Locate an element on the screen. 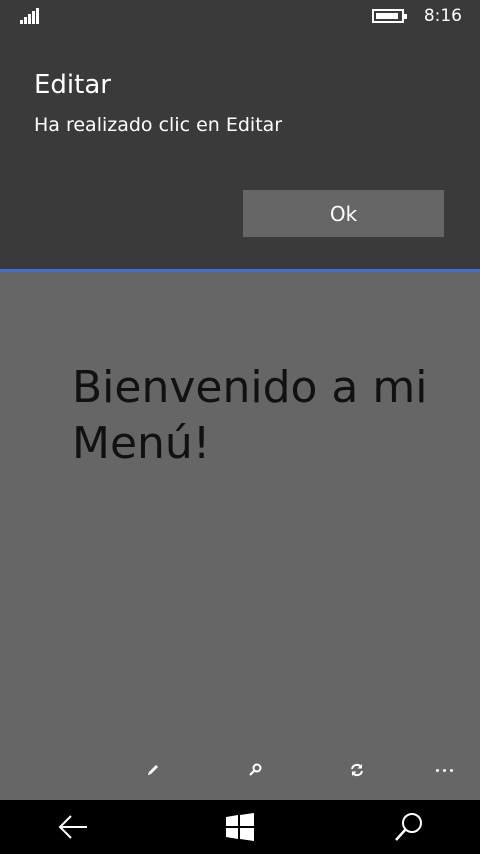 The height and width of the screenshot is (854, 480). search-button is located at coordinates (255, 770).